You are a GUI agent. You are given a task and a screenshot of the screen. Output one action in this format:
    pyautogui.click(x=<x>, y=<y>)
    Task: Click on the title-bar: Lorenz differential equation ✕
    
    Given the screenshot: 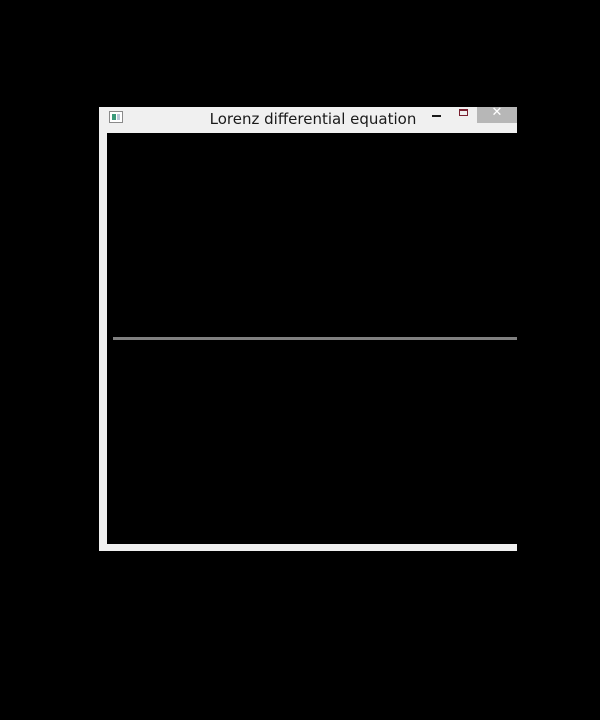 What is the action you would take?
    pyautogui.click(x=308, y=118)
    